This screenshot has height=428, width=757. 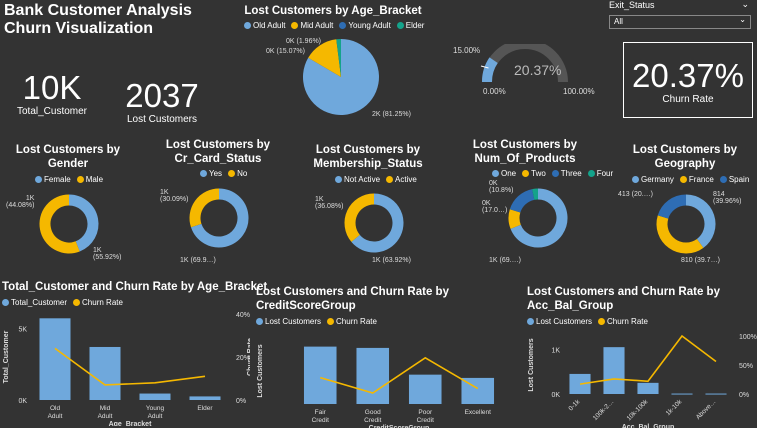 I want to click on legend-one: One, so click(x=504, y=173).